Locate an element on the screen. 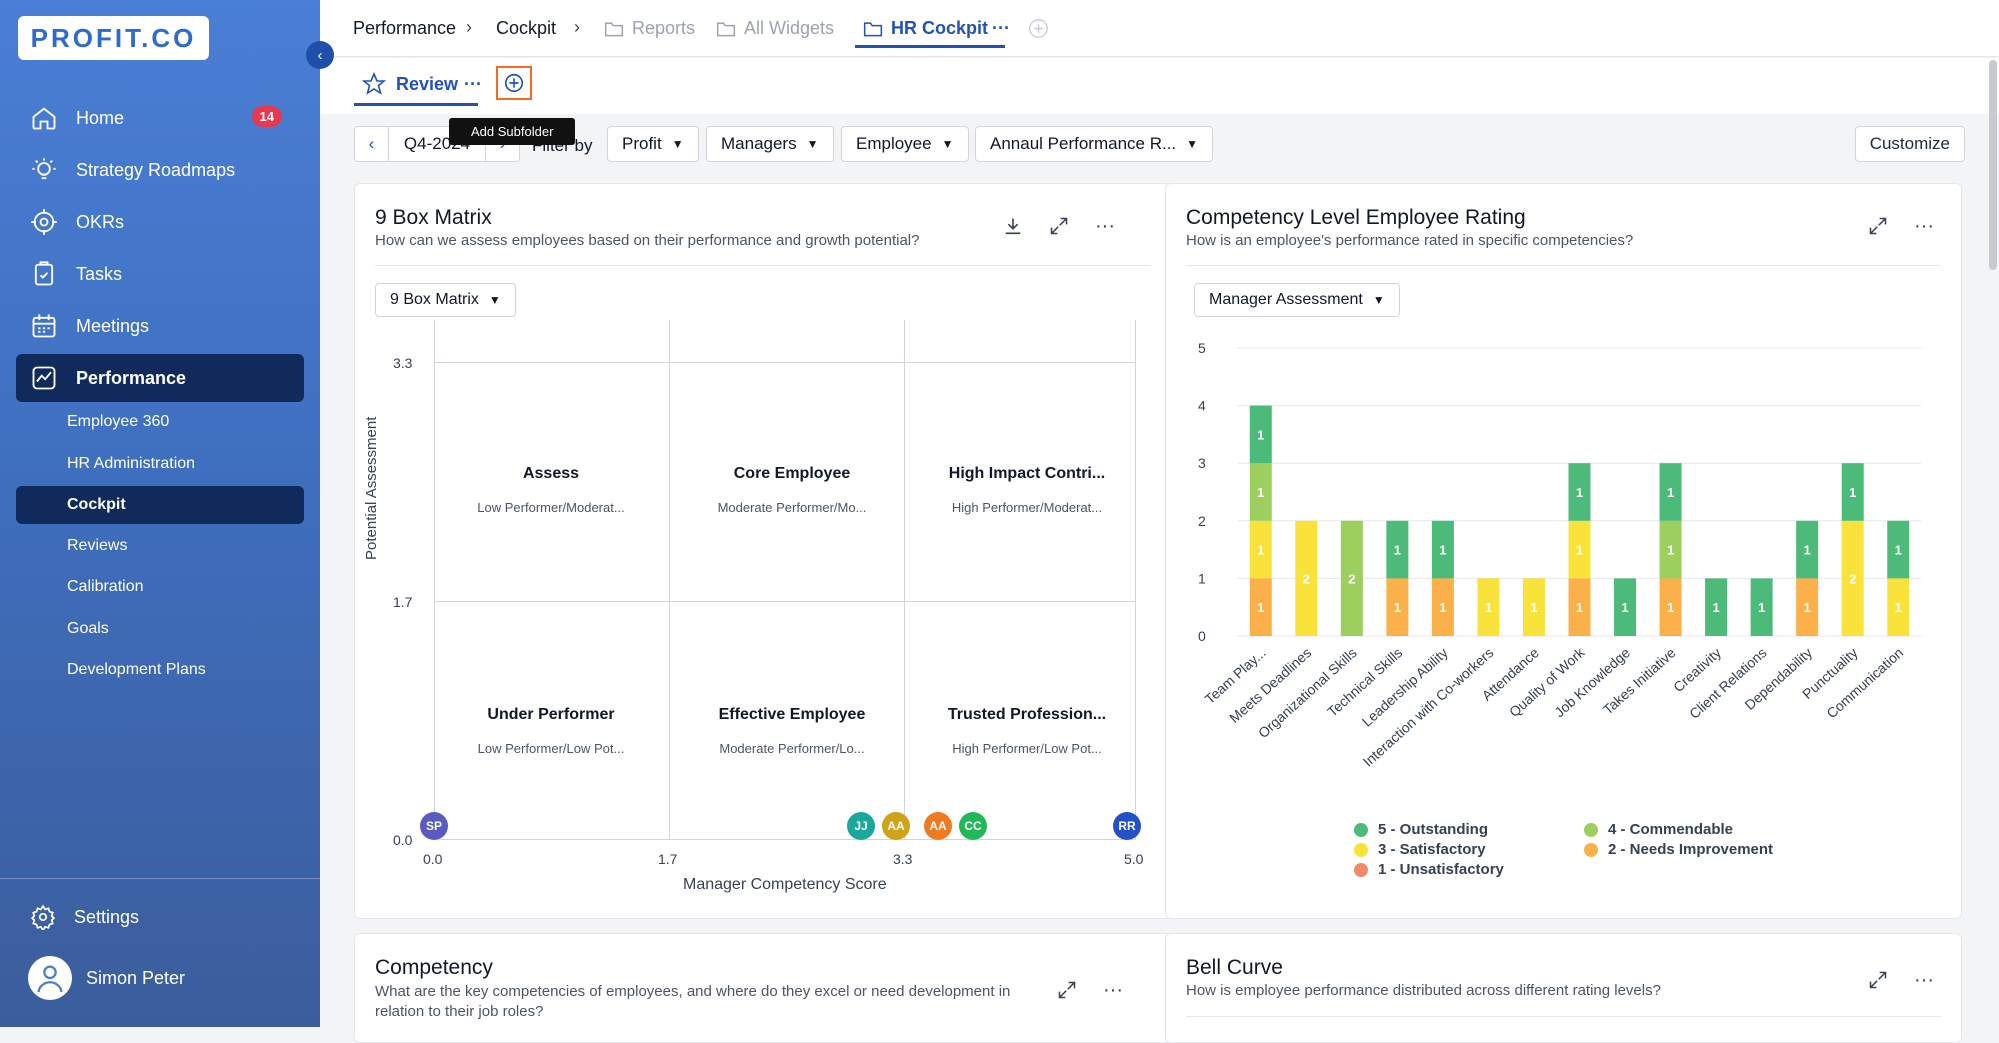 The width and height of the screenshot is (1999, 1043). legend-item: 3 - Satisfactory is located at coordinates (1420, 849).